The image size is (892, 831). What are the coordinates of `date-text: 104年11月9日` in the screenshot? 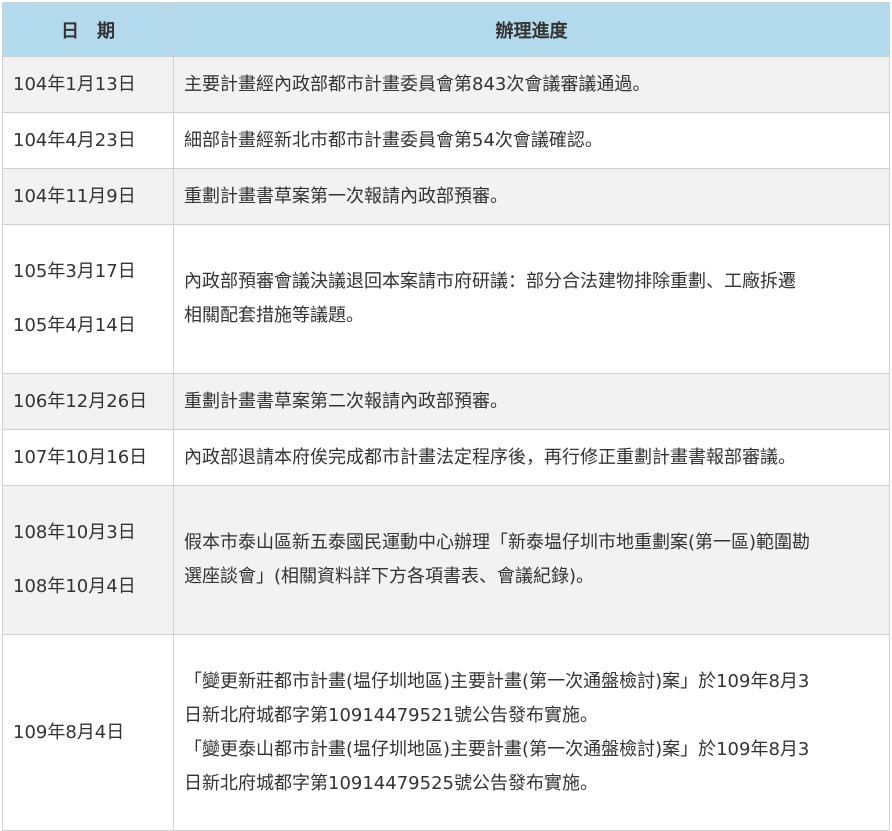 It's located at (74, 196).